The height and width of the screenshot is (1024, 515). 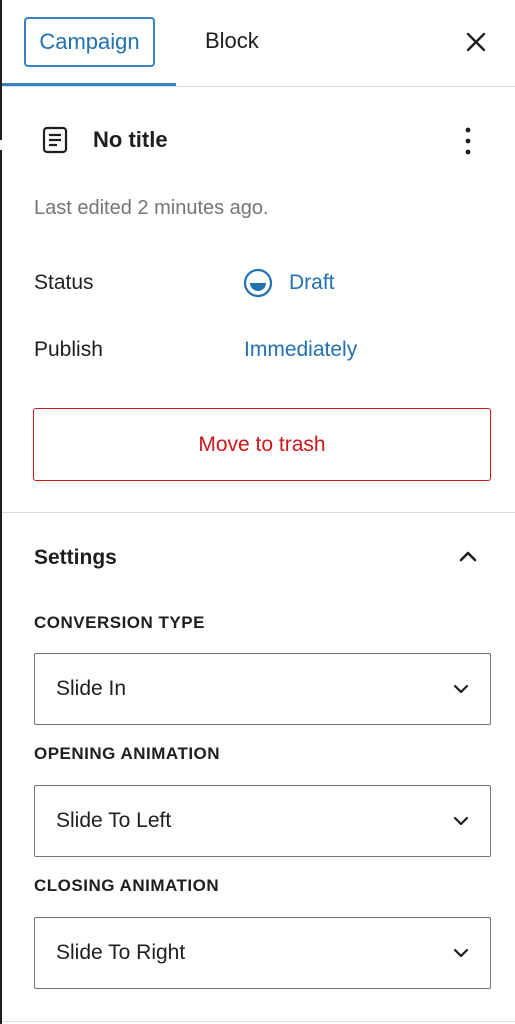 I want to click on closing-animation-value: Slide To Right, so click(x=121, y=952).